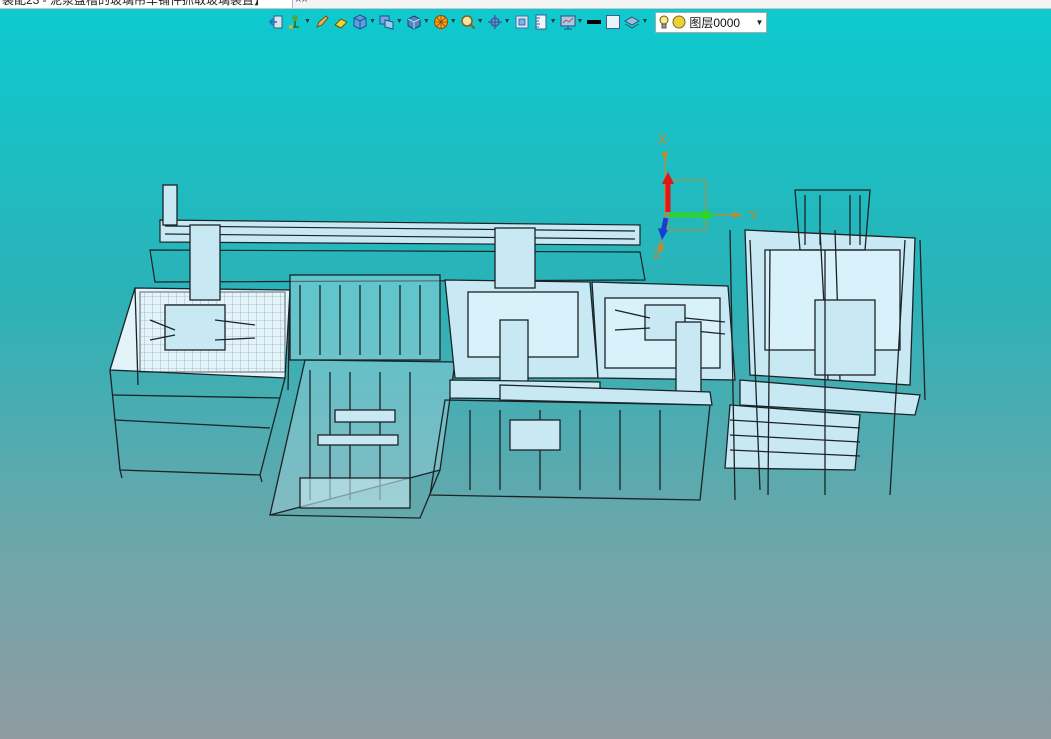 The width and height of the screenshot is (1051, 739). I want to click on appearance-button: ▼, so click(445, 22).